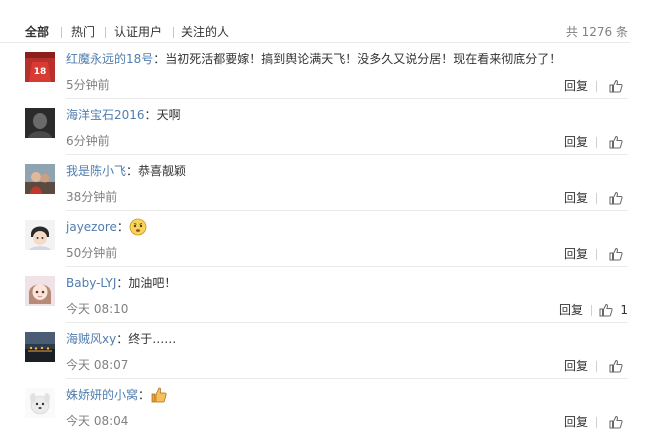 The height and width of the screenshot is (442, 656). I want to click on comment-body: 海洋宝石2016：天啊, so click(123, 115).